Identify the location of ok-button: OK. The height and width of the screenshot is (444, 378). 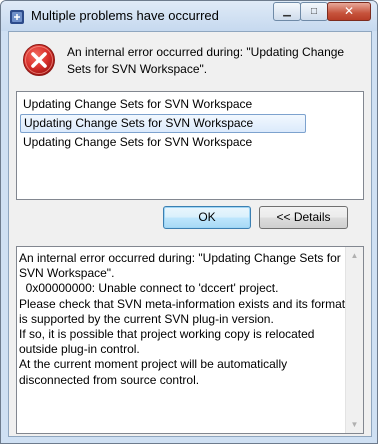
(207, 217).